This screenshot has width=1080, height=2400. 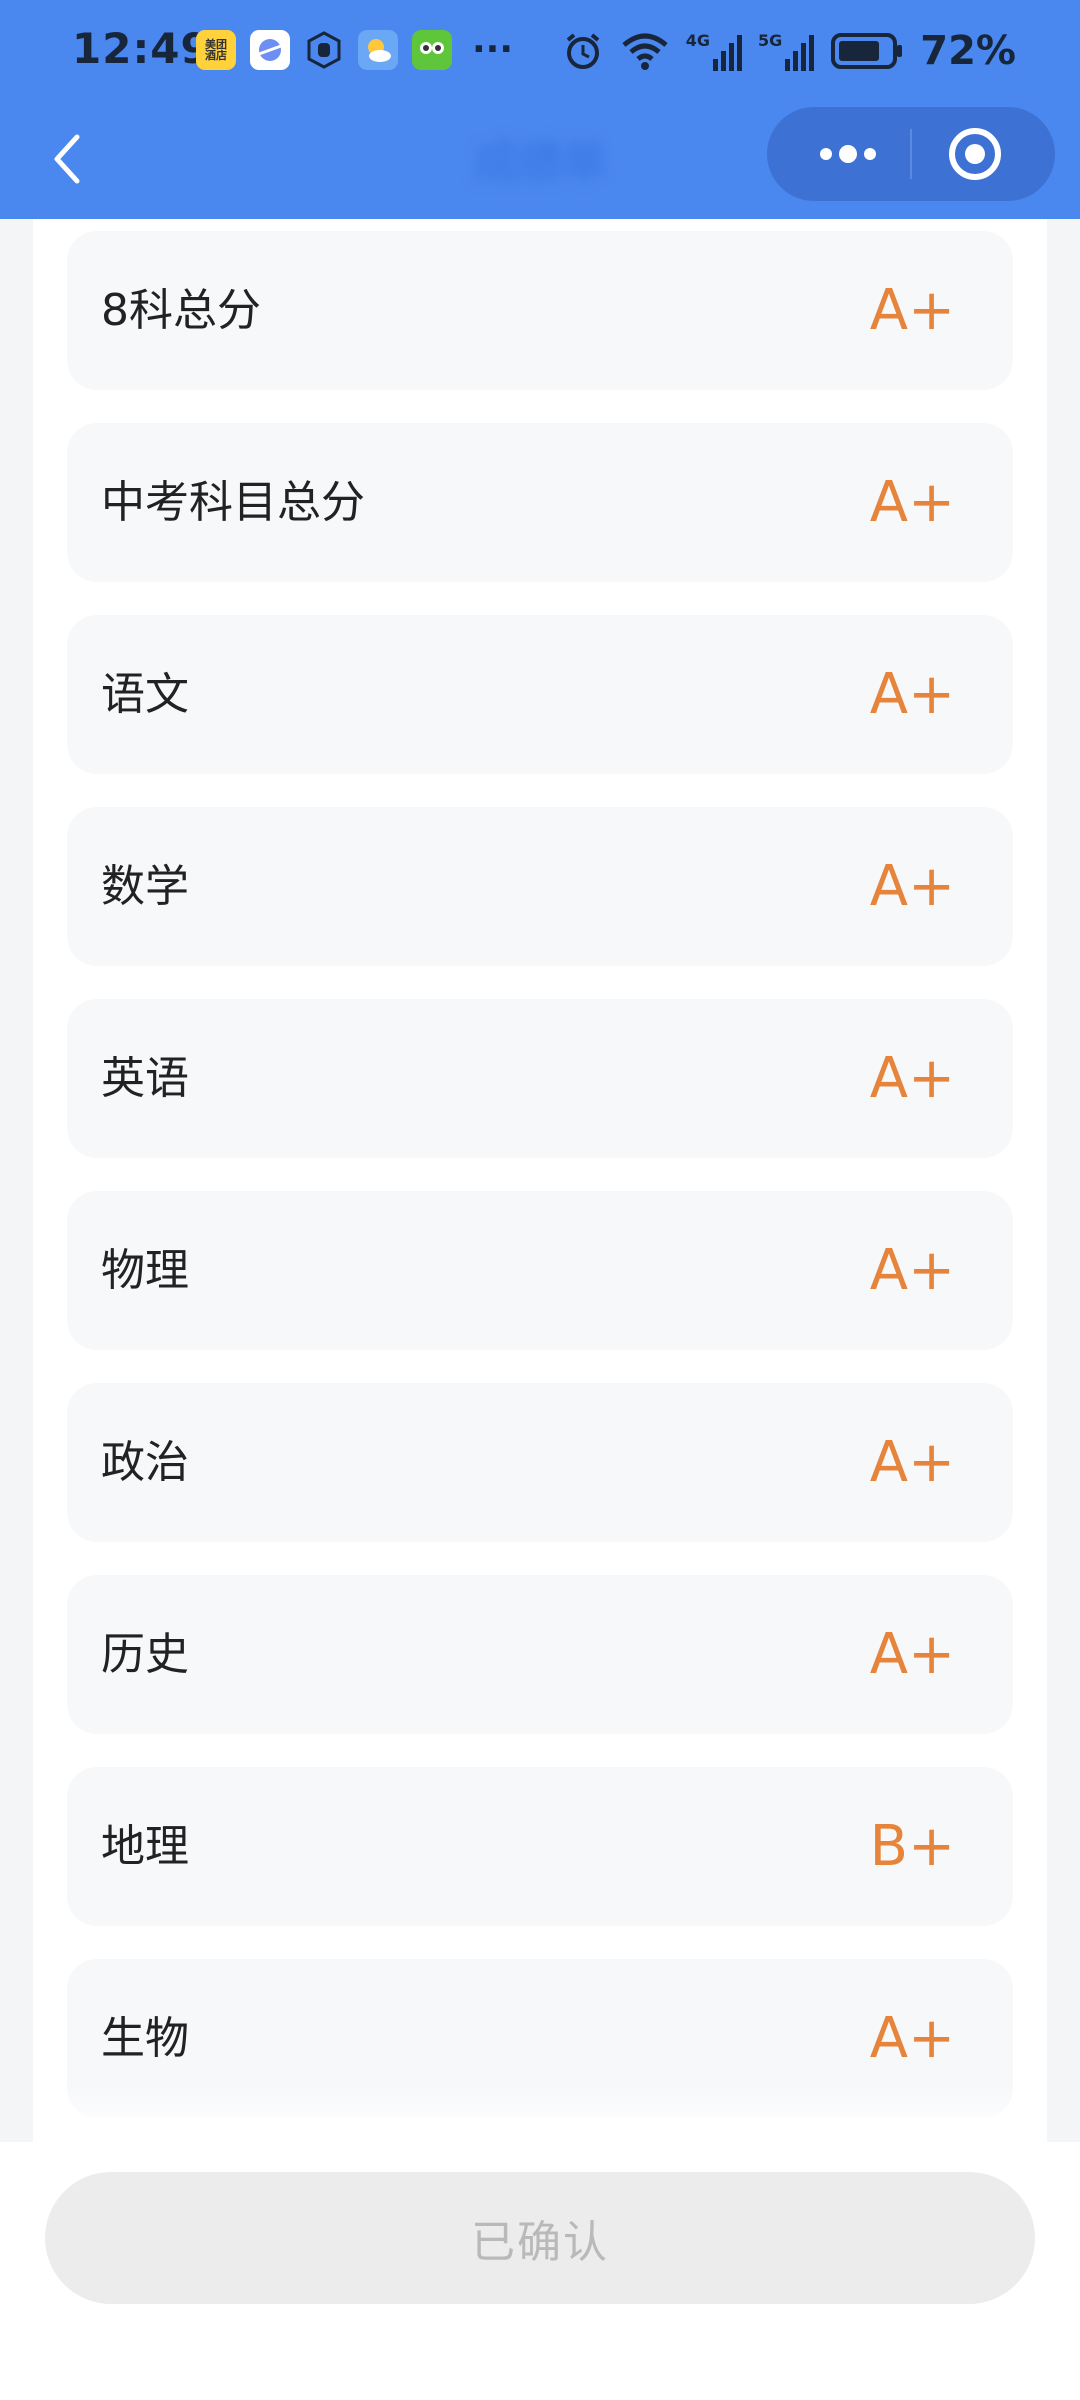 I want to click on status-time: 12:49, so click(x=141, y=48).